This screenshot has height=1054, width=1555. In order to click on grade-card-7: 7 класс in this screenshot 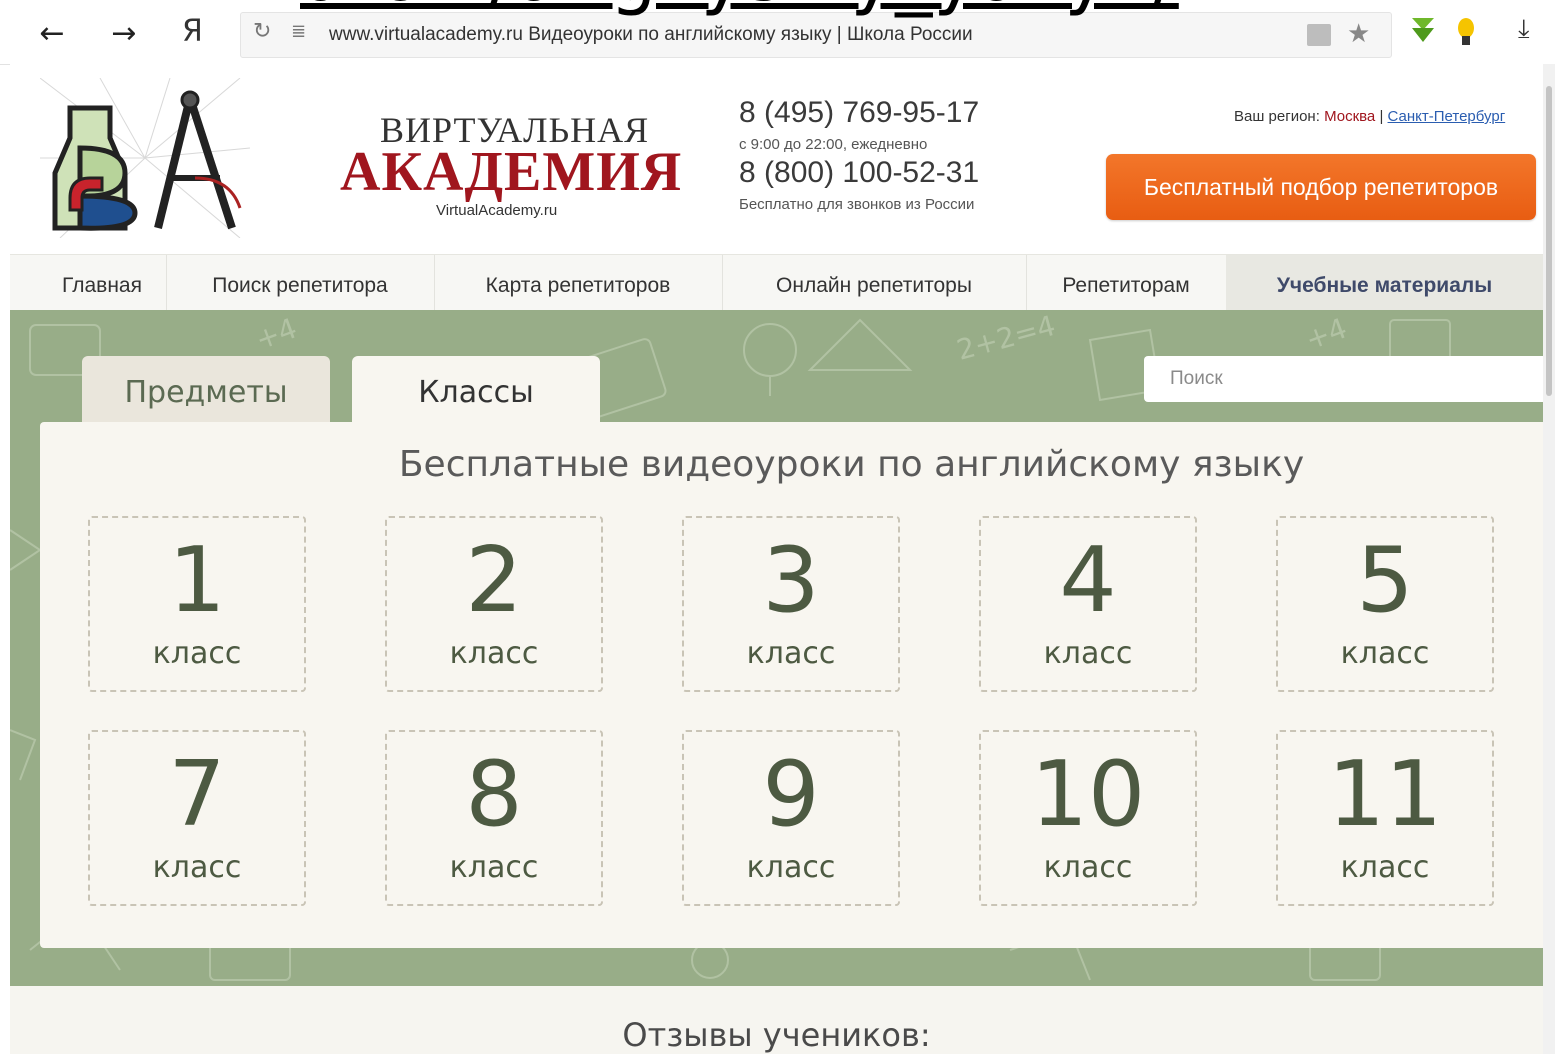, I will do `click(197, 818)`.